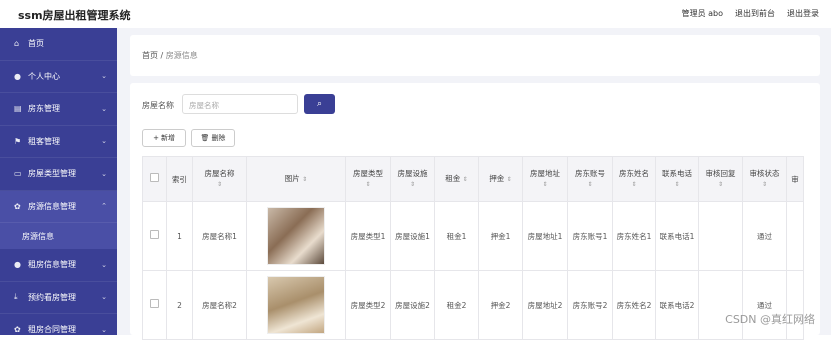 Image resolution: width=831 pixels, height=347 pixels. Describe the element at coordinates (590, 305) in the screenshot. I see `cell-account: 房东账号2` at that location.